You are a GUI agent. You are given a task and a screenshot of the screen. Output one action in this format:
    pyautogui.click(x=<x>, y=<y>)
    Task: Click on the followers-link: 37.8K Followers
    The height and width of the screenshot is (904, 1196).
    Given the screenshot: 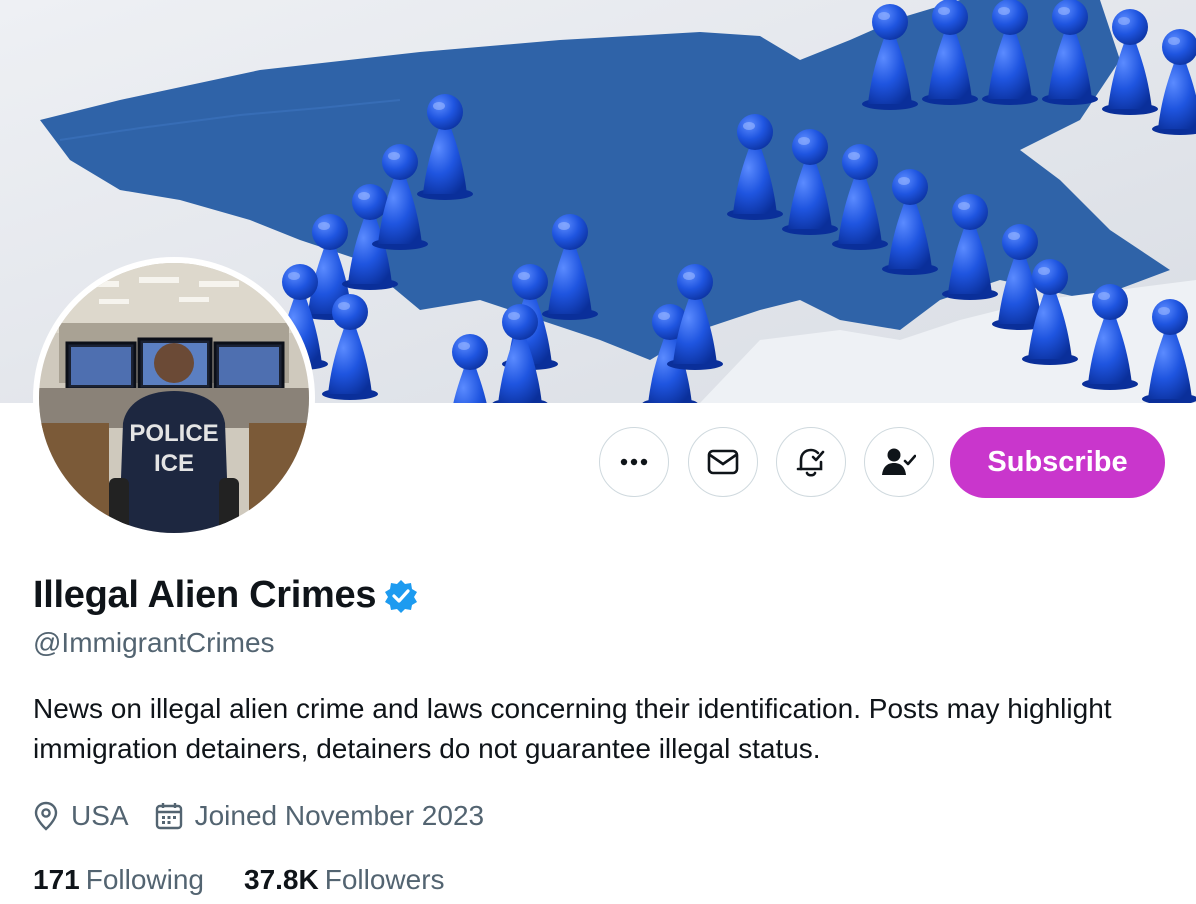 What is the action you would take?
    pyautogui.click(x=344, y=880)
    